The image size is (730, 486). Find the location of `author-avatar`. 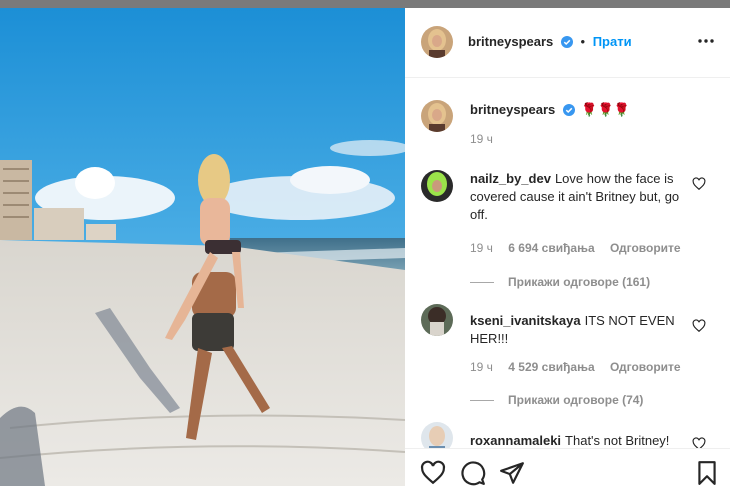

author-avatar is located at coordinates (437, 42).